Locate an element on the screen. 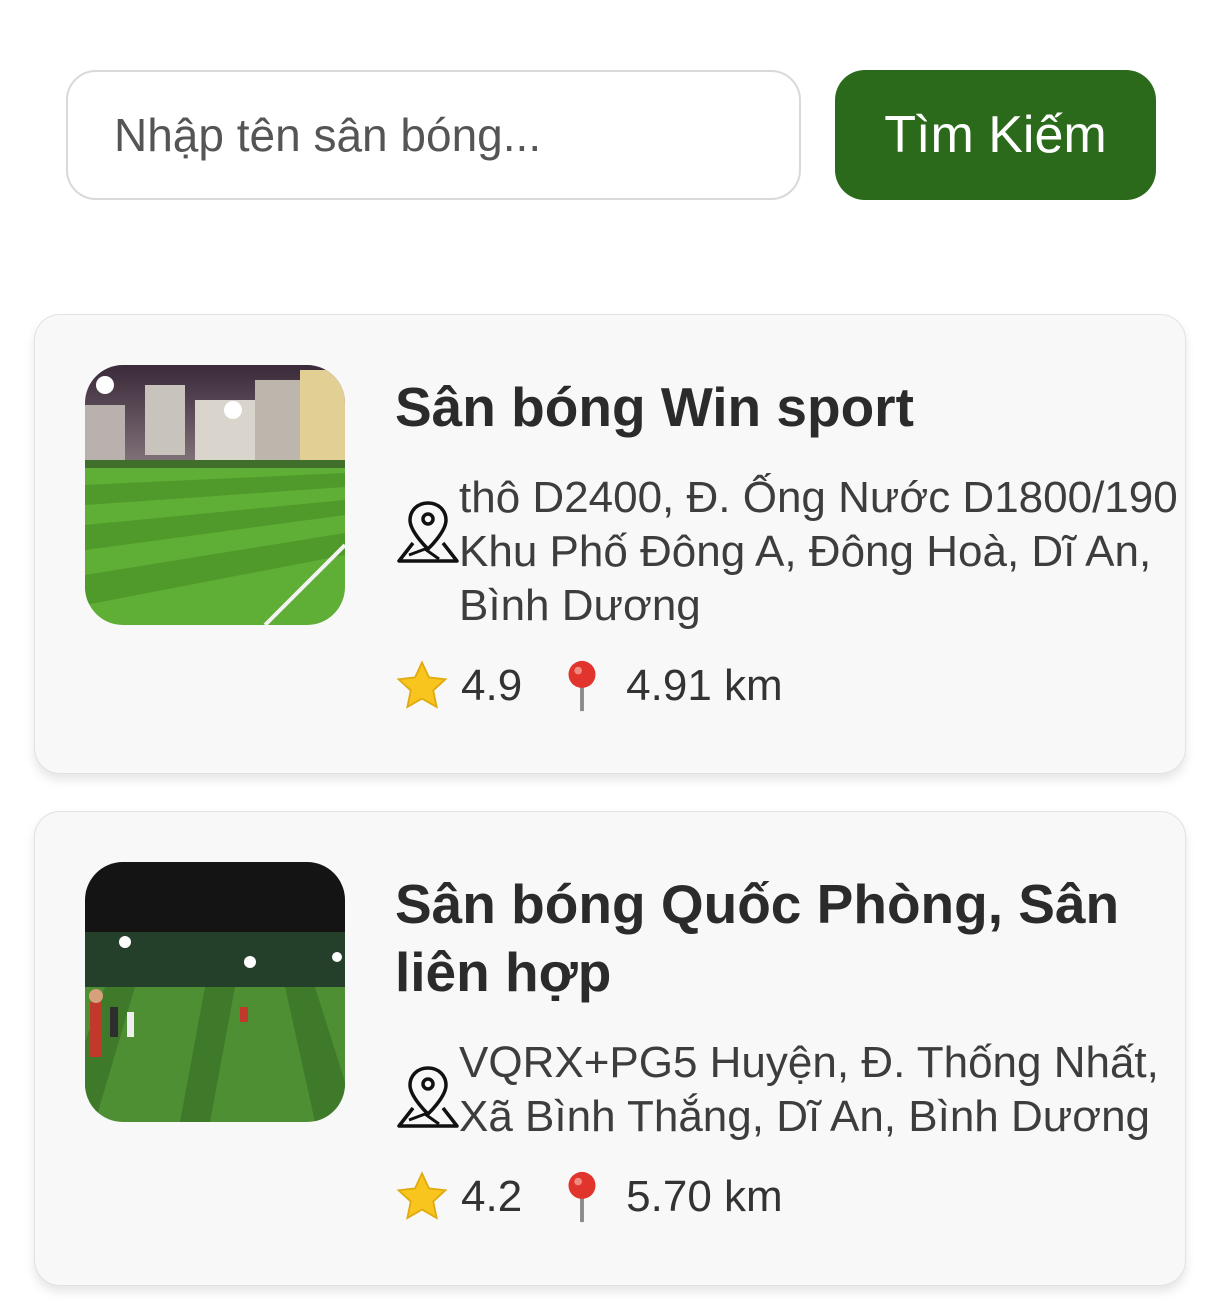 This screenshot has height=1303, width=1215. field-rating: 4.2 is located at coordinates (492, 1196).